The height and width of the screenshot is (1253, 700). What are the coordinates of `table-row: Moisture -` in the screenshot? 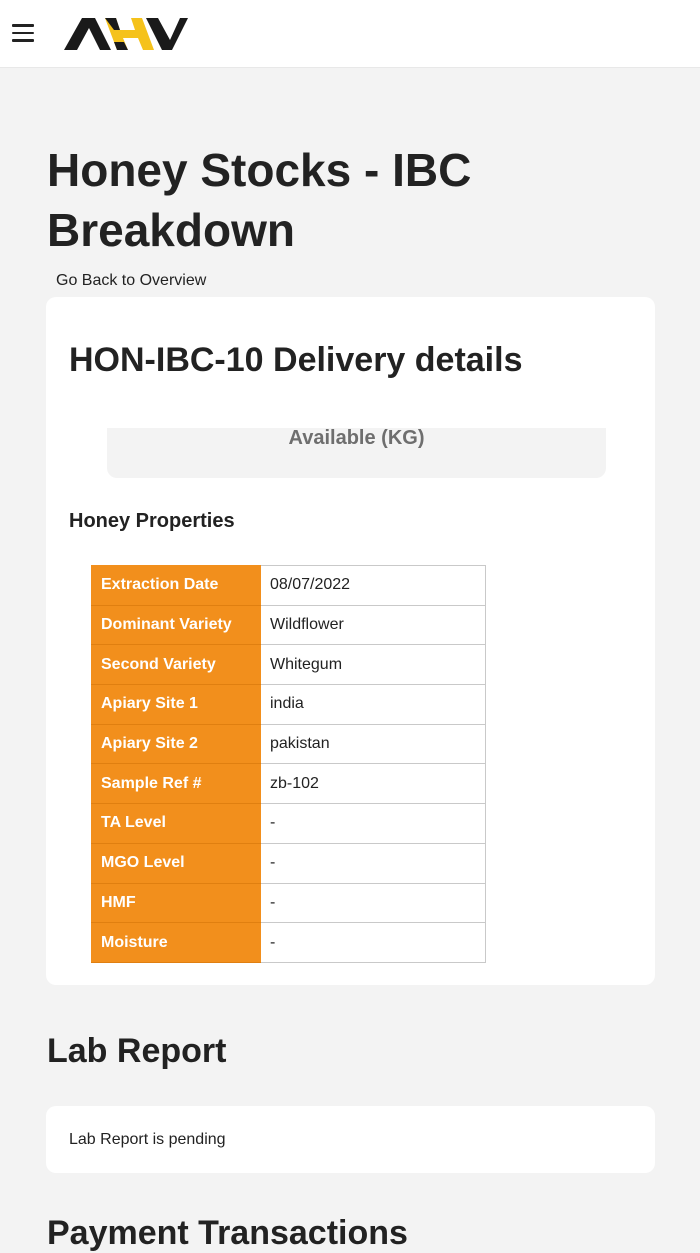 It's located at (288, 942).